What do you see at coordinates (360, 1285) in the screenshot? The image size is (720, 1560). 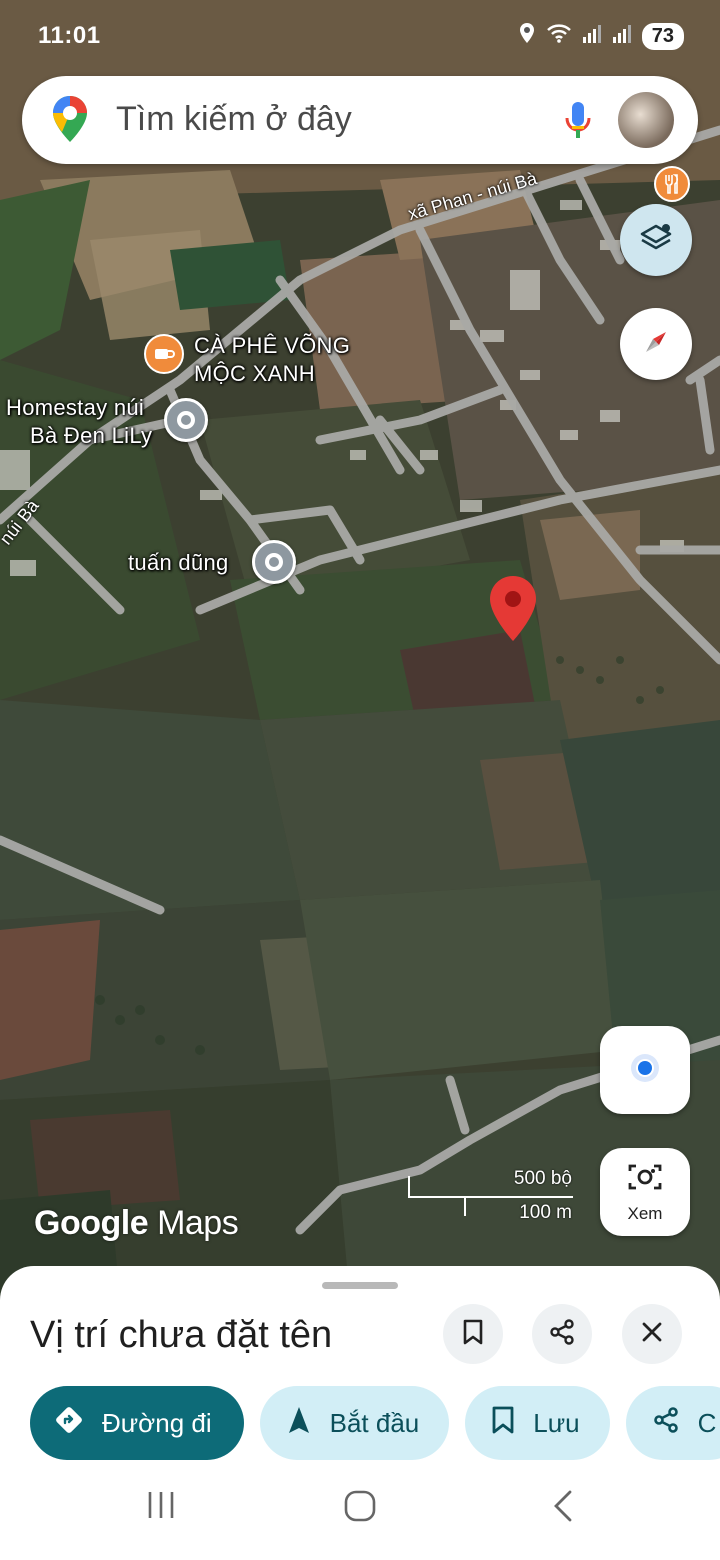 I see `sheet-drag-handle` at bounding box center [360, 1285].